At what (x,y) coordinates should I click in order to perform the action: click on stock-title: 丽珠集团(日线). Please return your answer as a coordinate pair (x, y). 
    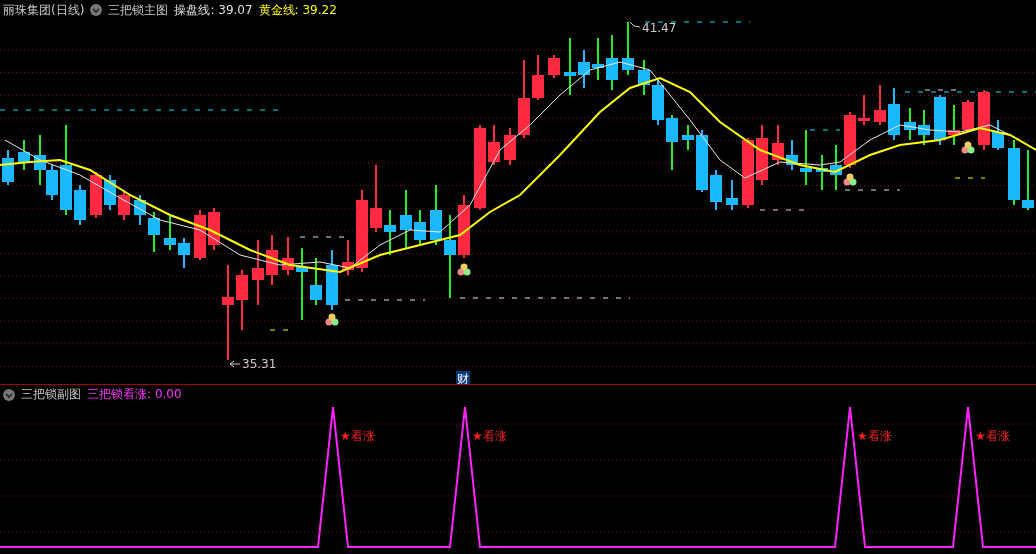
    Looking at the image, I should click on (44, 10).